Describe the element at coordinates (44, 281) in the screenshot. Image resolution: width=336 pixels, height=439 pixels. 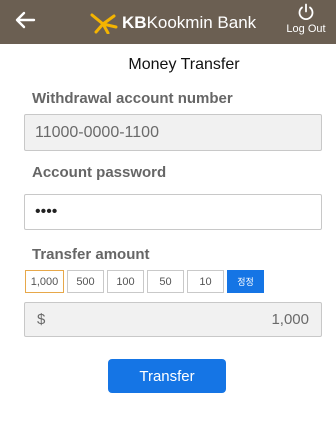
I see `quick-amount-1000-button: 1,000` at that location.